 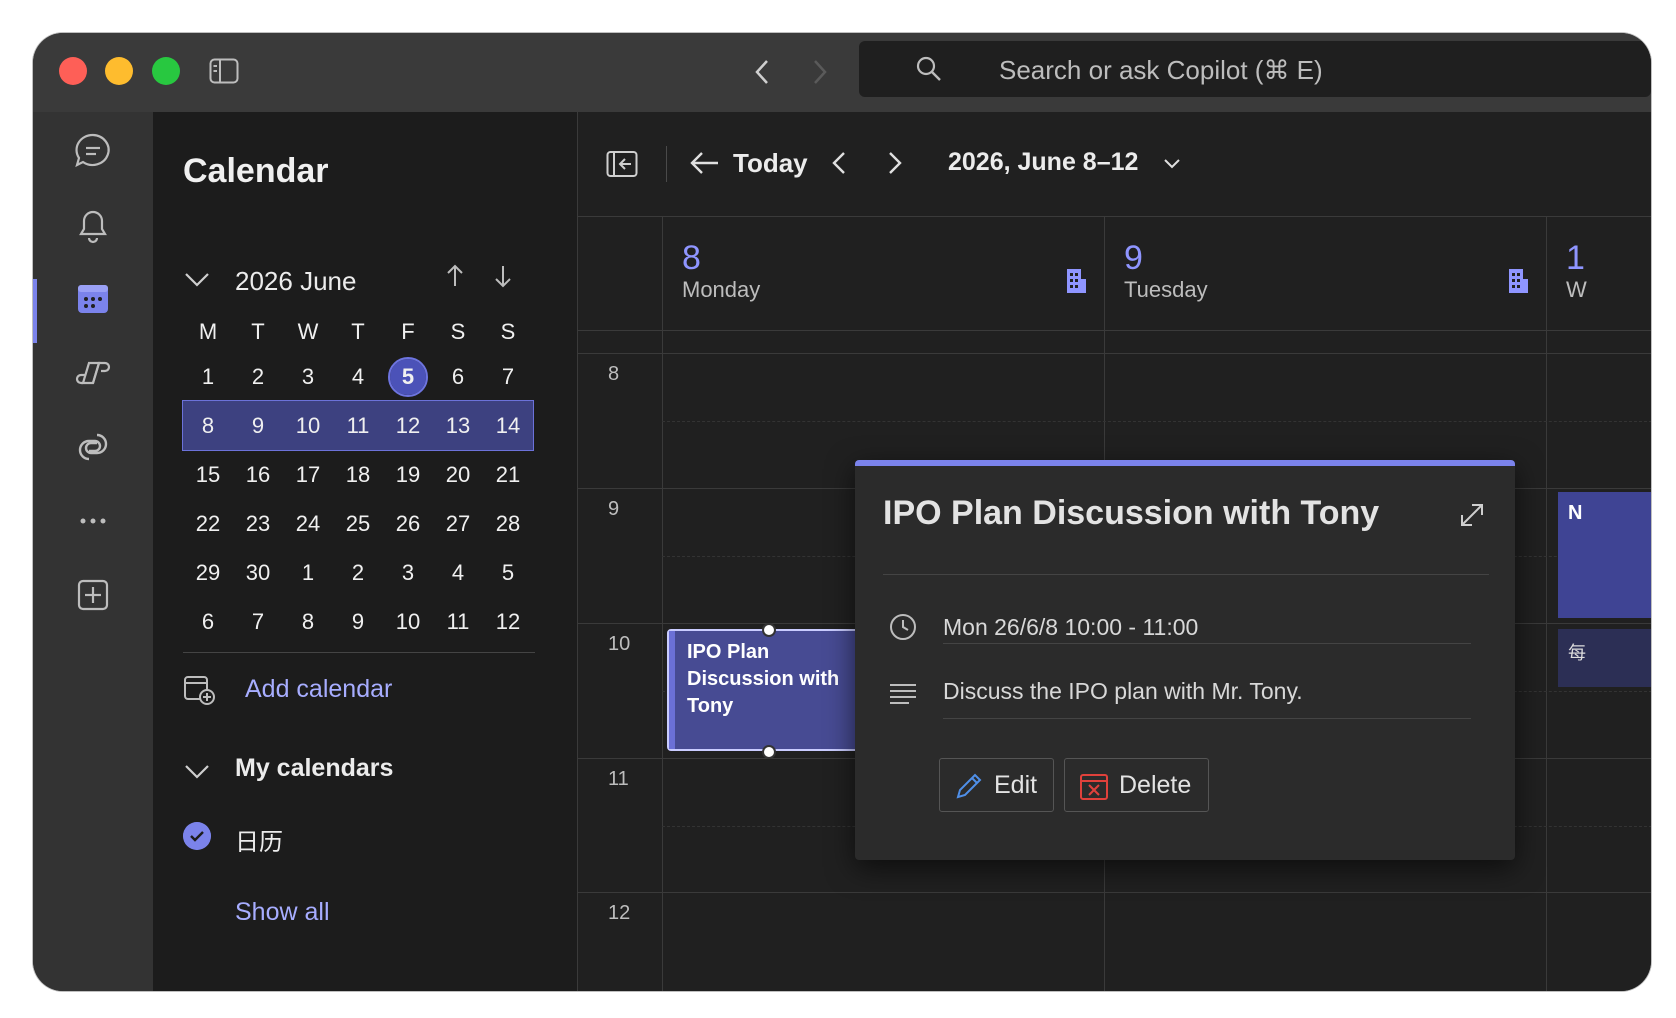 What do you see at coordinates (93, 151) in the screenshot?
I see `chat-icon` at bounding box center [93, 151].